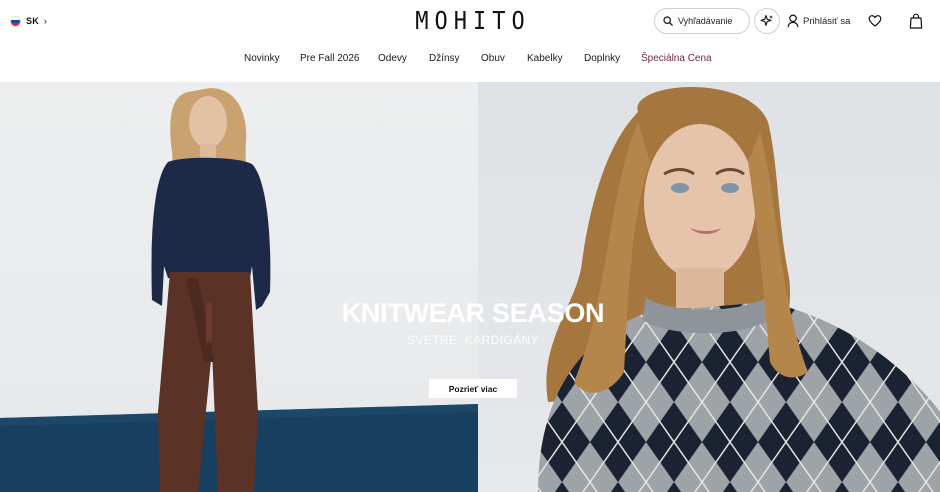 This screenshot has width=940, height=492. What do you see at coordinates (45, 20) in the screenshot?
I see `chevron-right-icon: ›` at bounding box center [45, 20].